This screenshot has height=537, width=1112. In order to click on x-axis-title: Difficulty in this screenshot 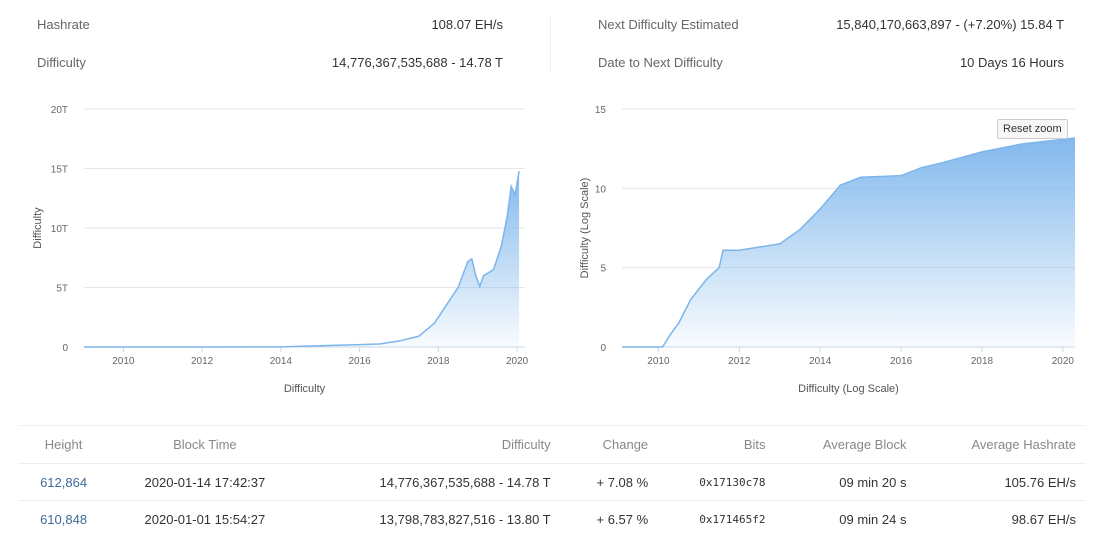, I will do `click(305, 389)`.